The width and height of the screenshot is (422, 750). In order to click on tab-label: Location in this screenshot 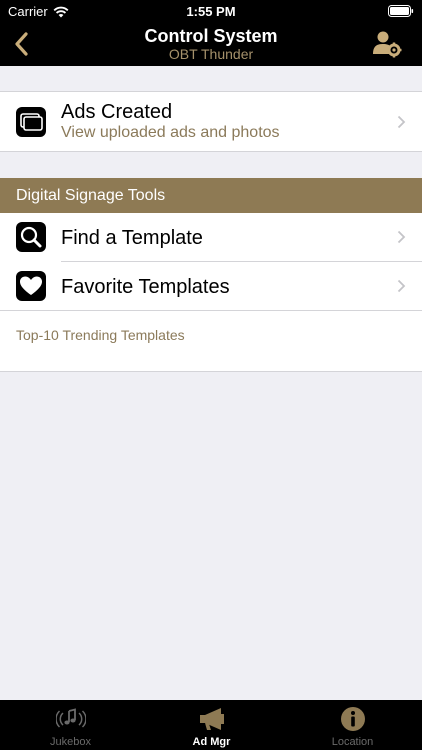, I will do `click(352, 742)`.